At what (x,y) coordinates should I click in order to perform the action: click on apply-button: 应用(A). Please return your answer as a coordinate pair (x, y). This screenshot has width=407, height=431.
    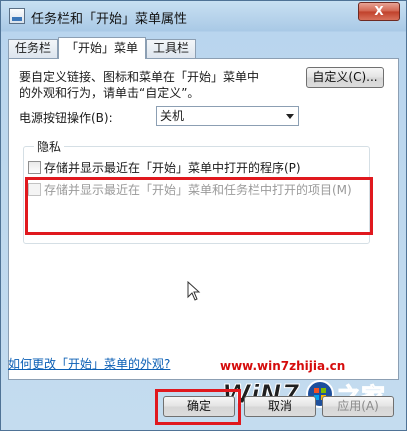
    Looking at the image, I should click on (358, 406).